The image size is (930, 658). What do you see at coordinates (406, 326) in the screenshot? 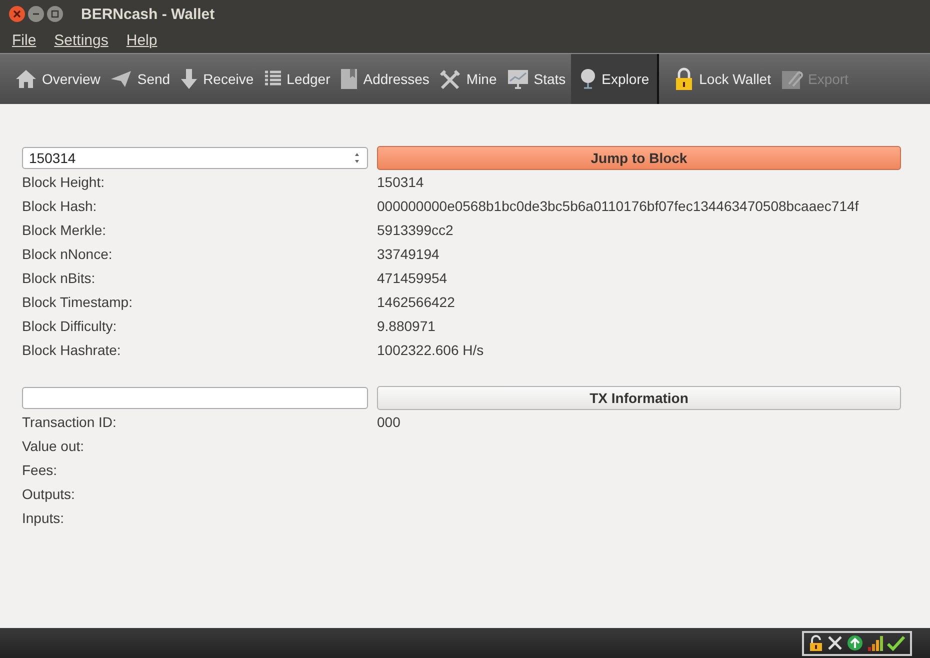
I see `field-value: 9.880971` at bounding box center [406, 326].